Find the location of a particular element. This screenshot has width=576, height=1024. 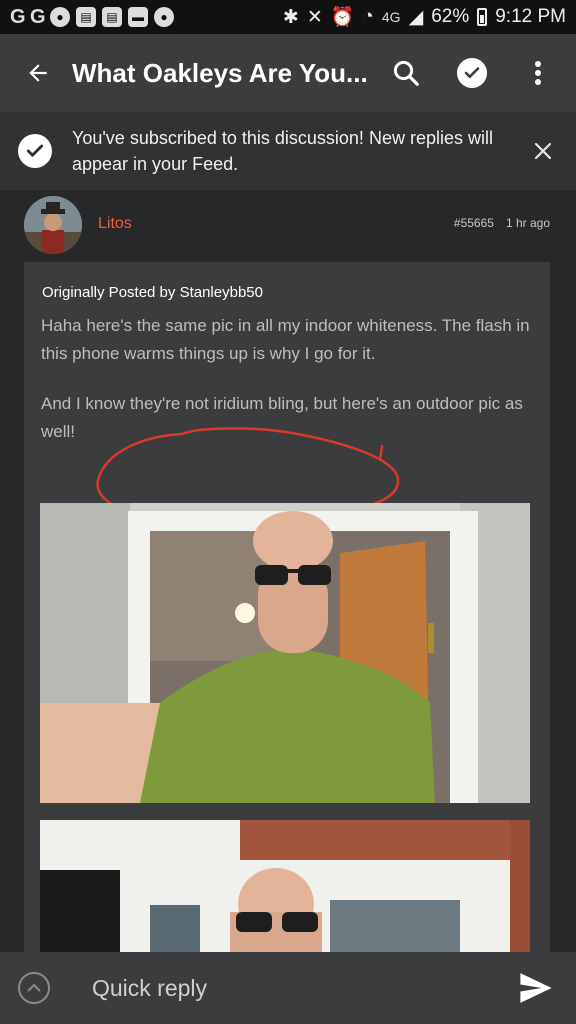

subscribed-check-icon is located at coordinates (472, 73).